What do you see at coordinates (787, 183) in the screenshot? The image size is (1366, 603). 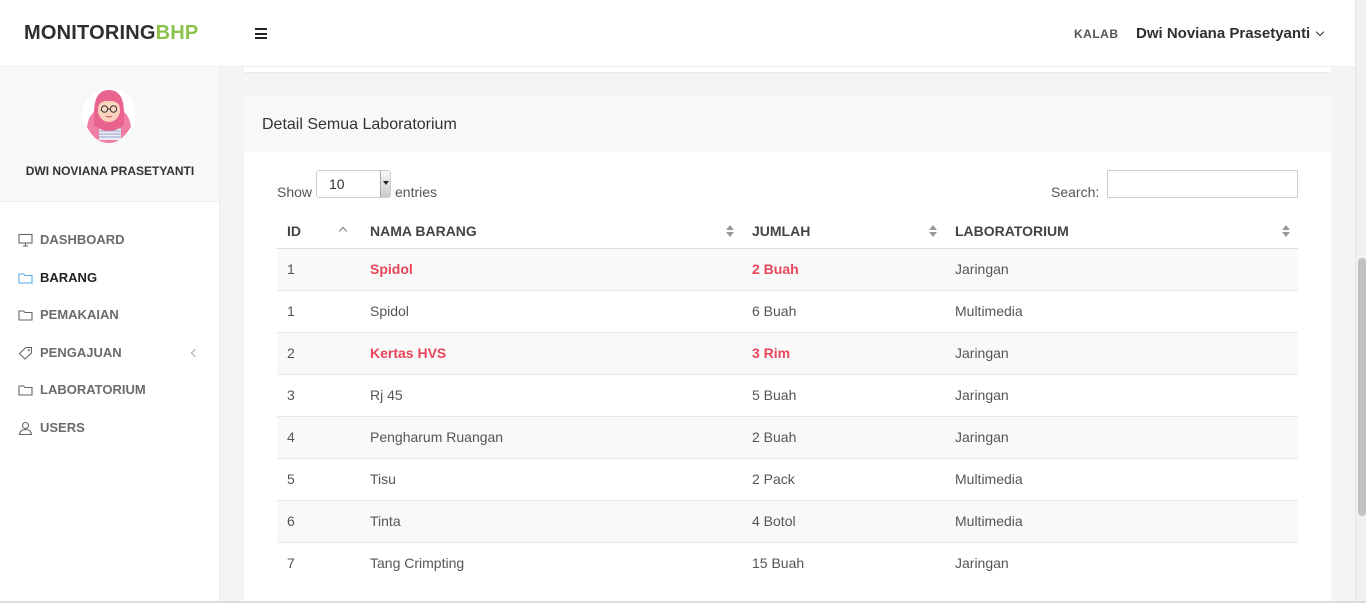 I see `table-controls: Show 10 entries Search:` at bounding box center [787, 183].